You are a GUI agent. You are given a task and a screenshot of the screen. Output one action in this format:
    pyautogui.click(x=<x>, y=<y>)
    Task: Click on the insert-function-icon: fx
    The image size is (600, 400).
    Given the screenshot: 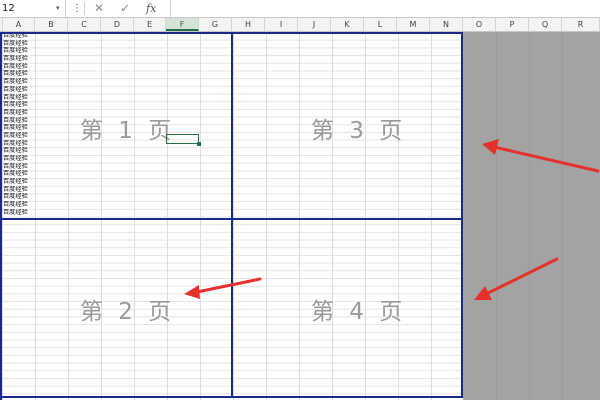 What is the action you would take?
    pyautogui.click(x=151, y=8)
    